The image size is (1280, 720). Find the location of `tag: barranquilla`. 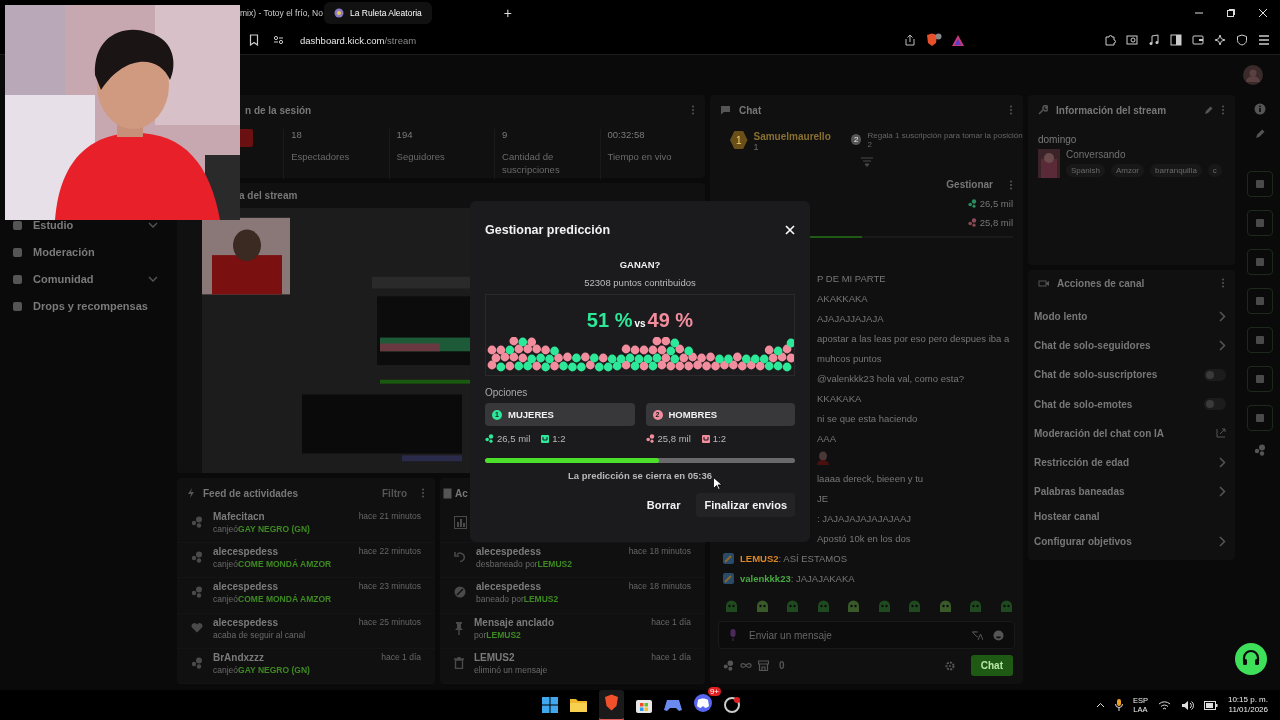

tag: barranquilla is located at coordinates (1176, 170).